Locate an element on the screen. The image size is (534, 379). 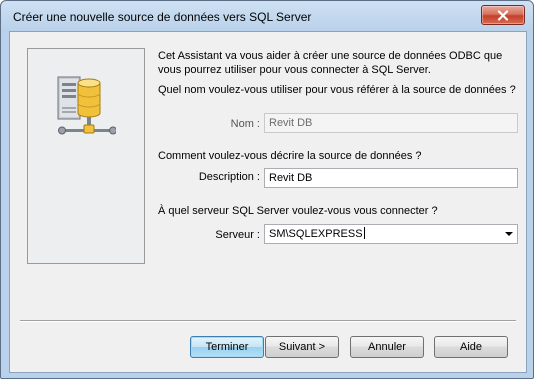
text-caret is located at coordinates (364, 233).